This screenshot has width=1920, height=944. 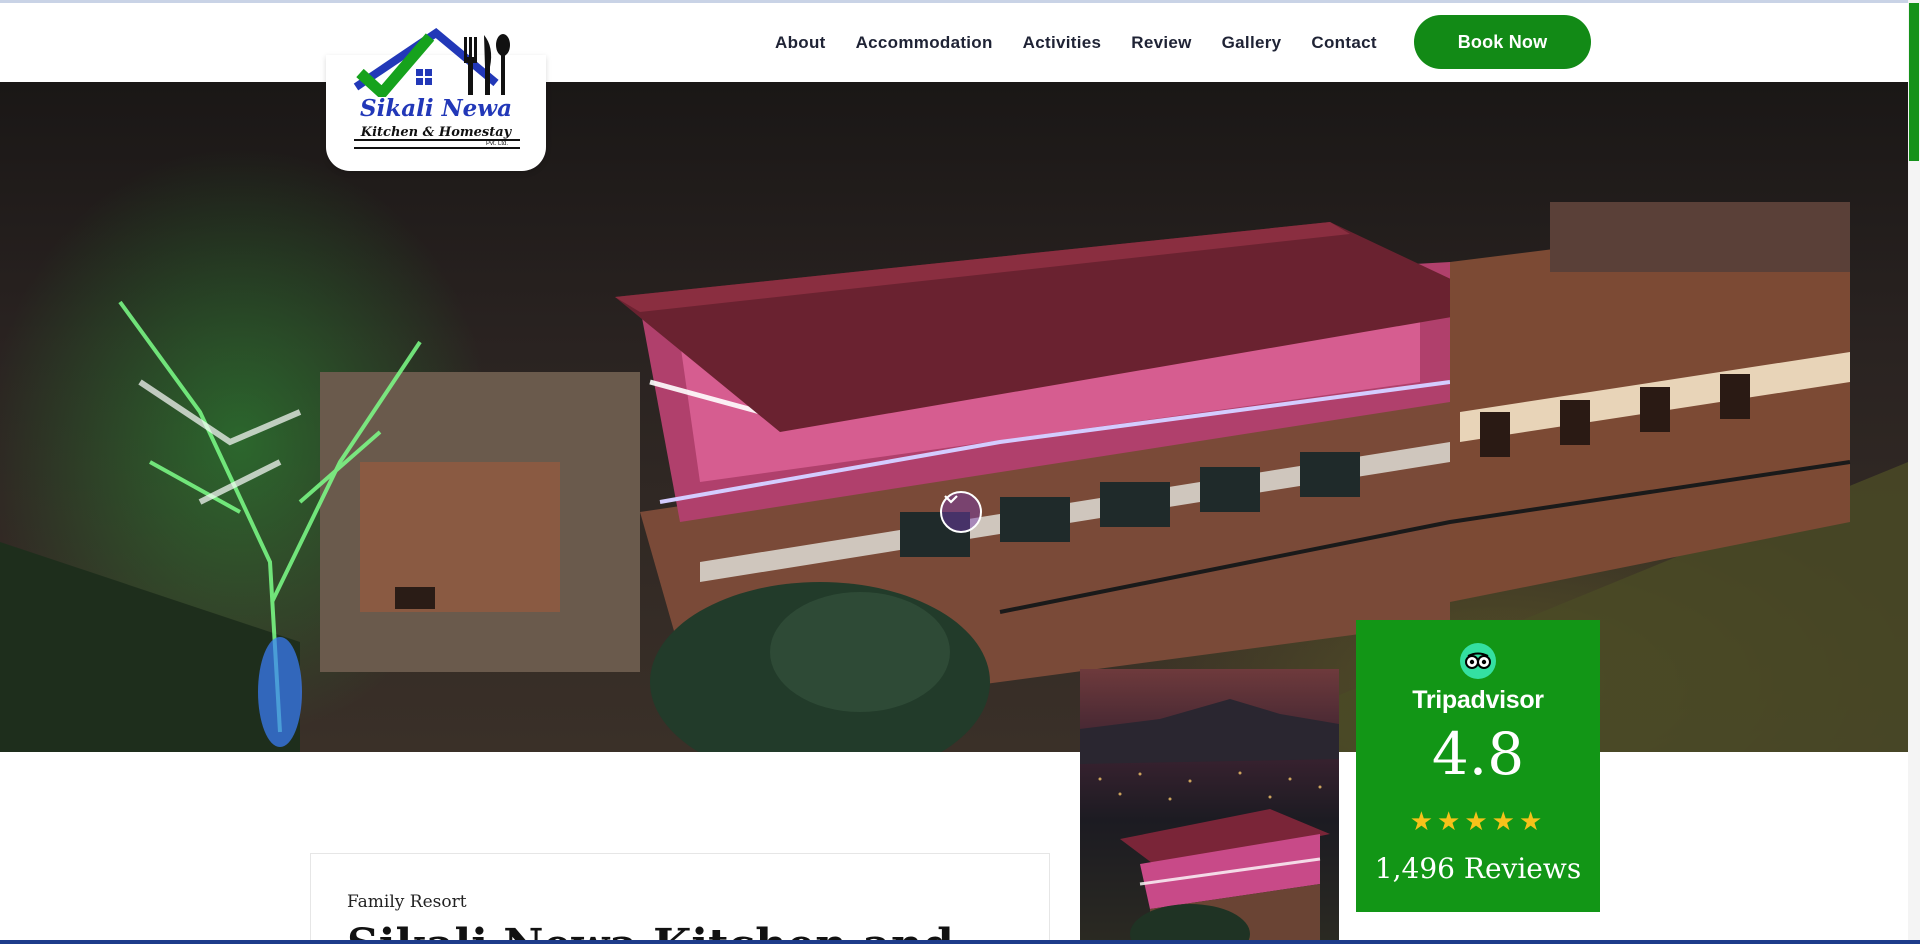 I want to click on tripadvisor-owl-icon, so click(x=1478, y=661).